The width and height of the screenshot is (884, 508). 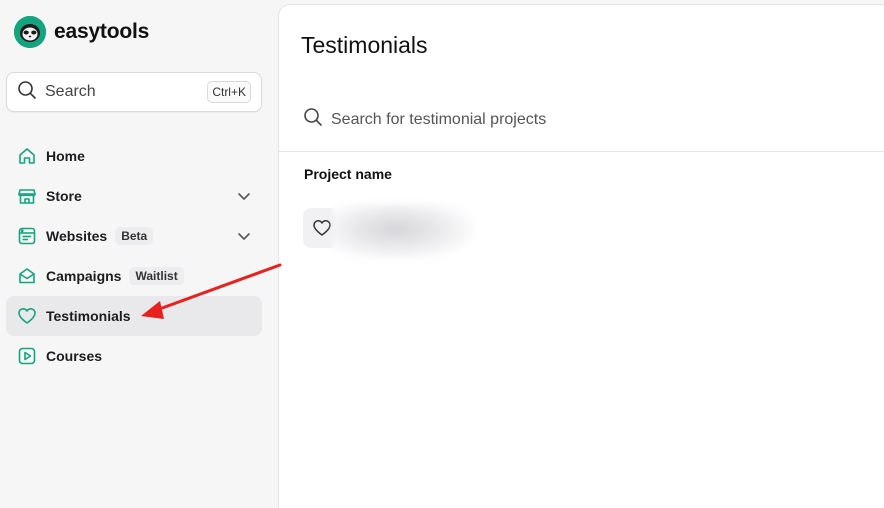 I want to click on project-name-redacted, so click(x=403, y=232).